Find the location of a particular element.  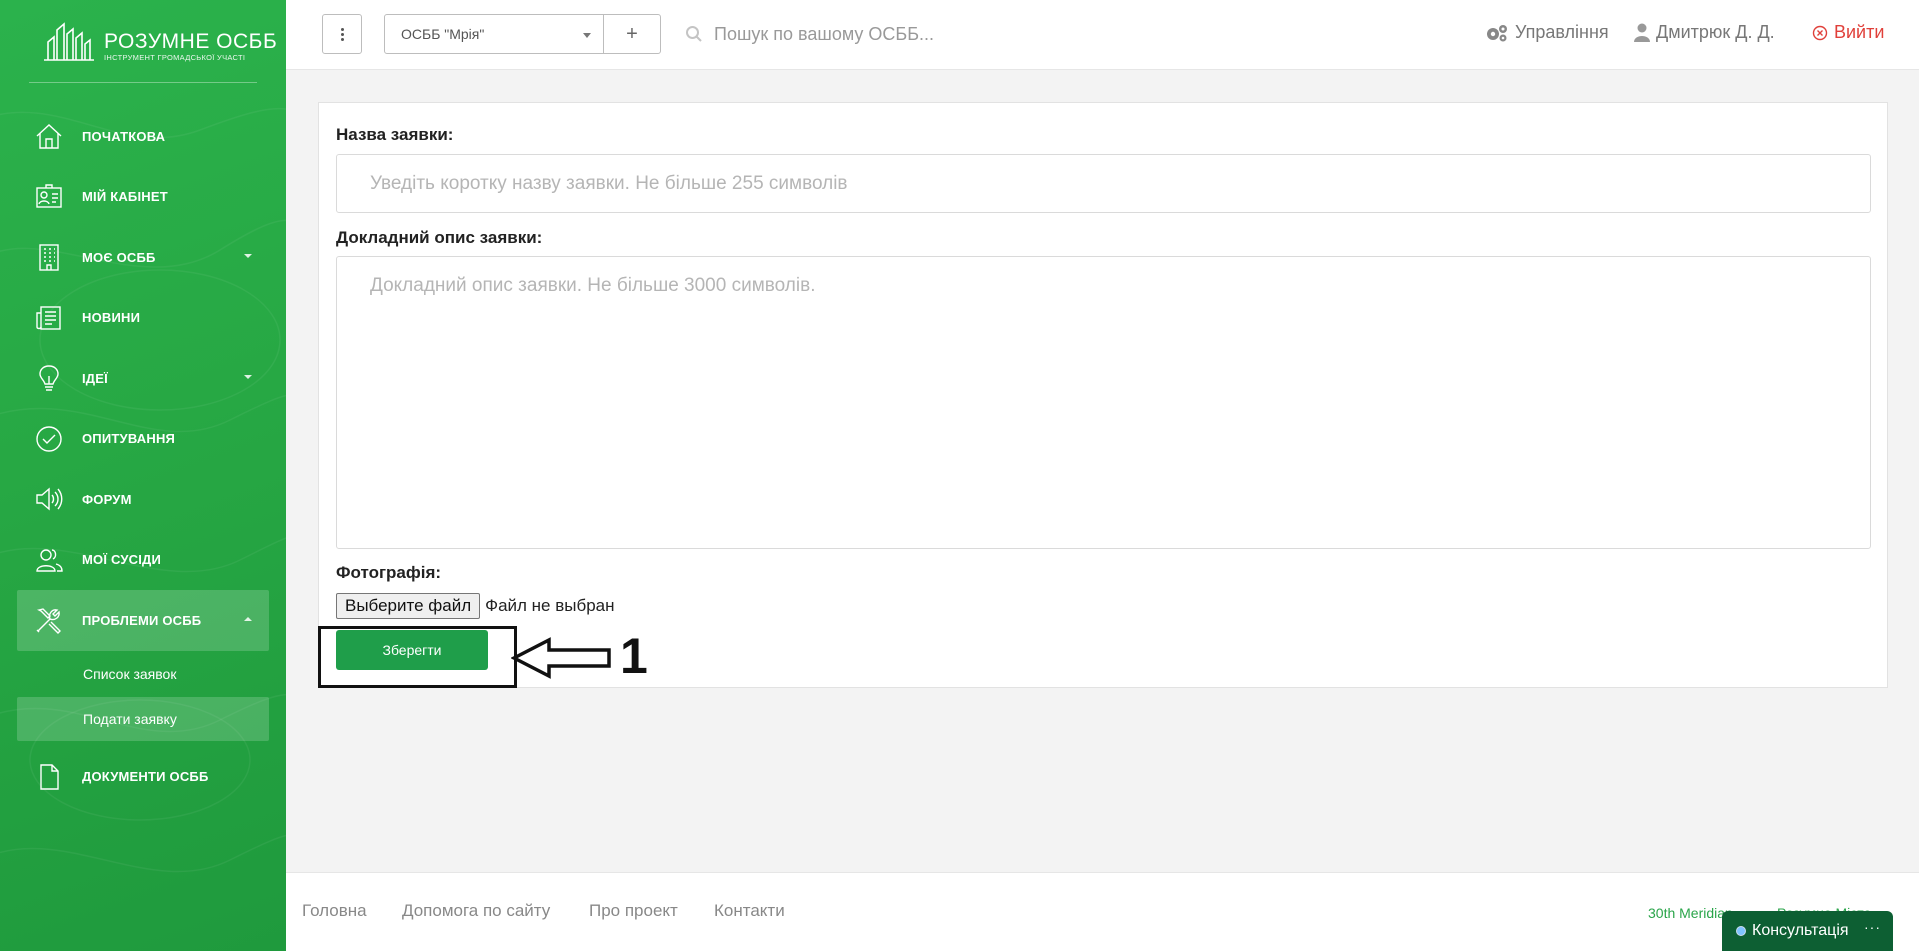

sidebar-item-label: НОВИНИ is located at coordinates (111, 318).